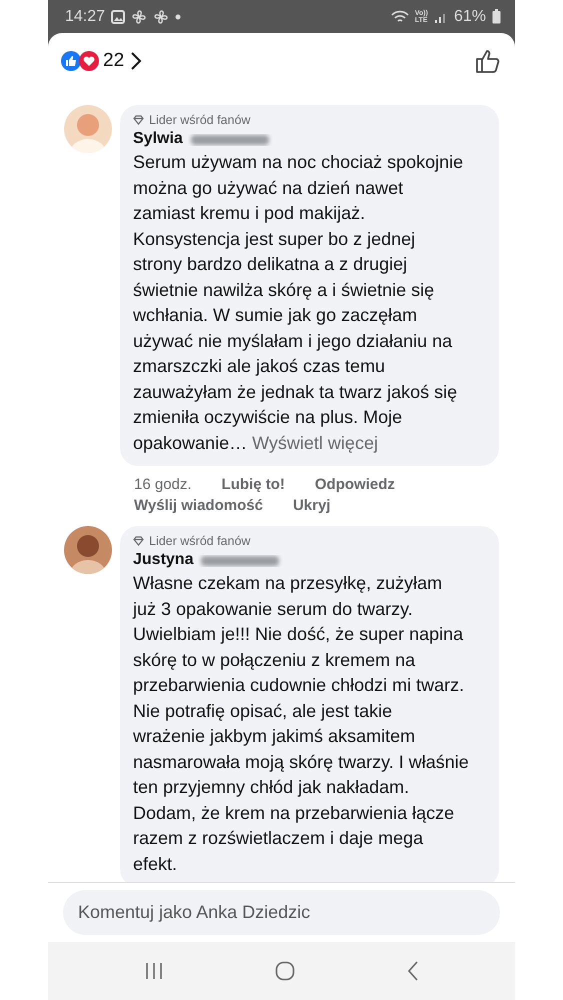  Describe the element at coordinates (399, 17) in the screenshot. I see `wifi-icon` at that location.